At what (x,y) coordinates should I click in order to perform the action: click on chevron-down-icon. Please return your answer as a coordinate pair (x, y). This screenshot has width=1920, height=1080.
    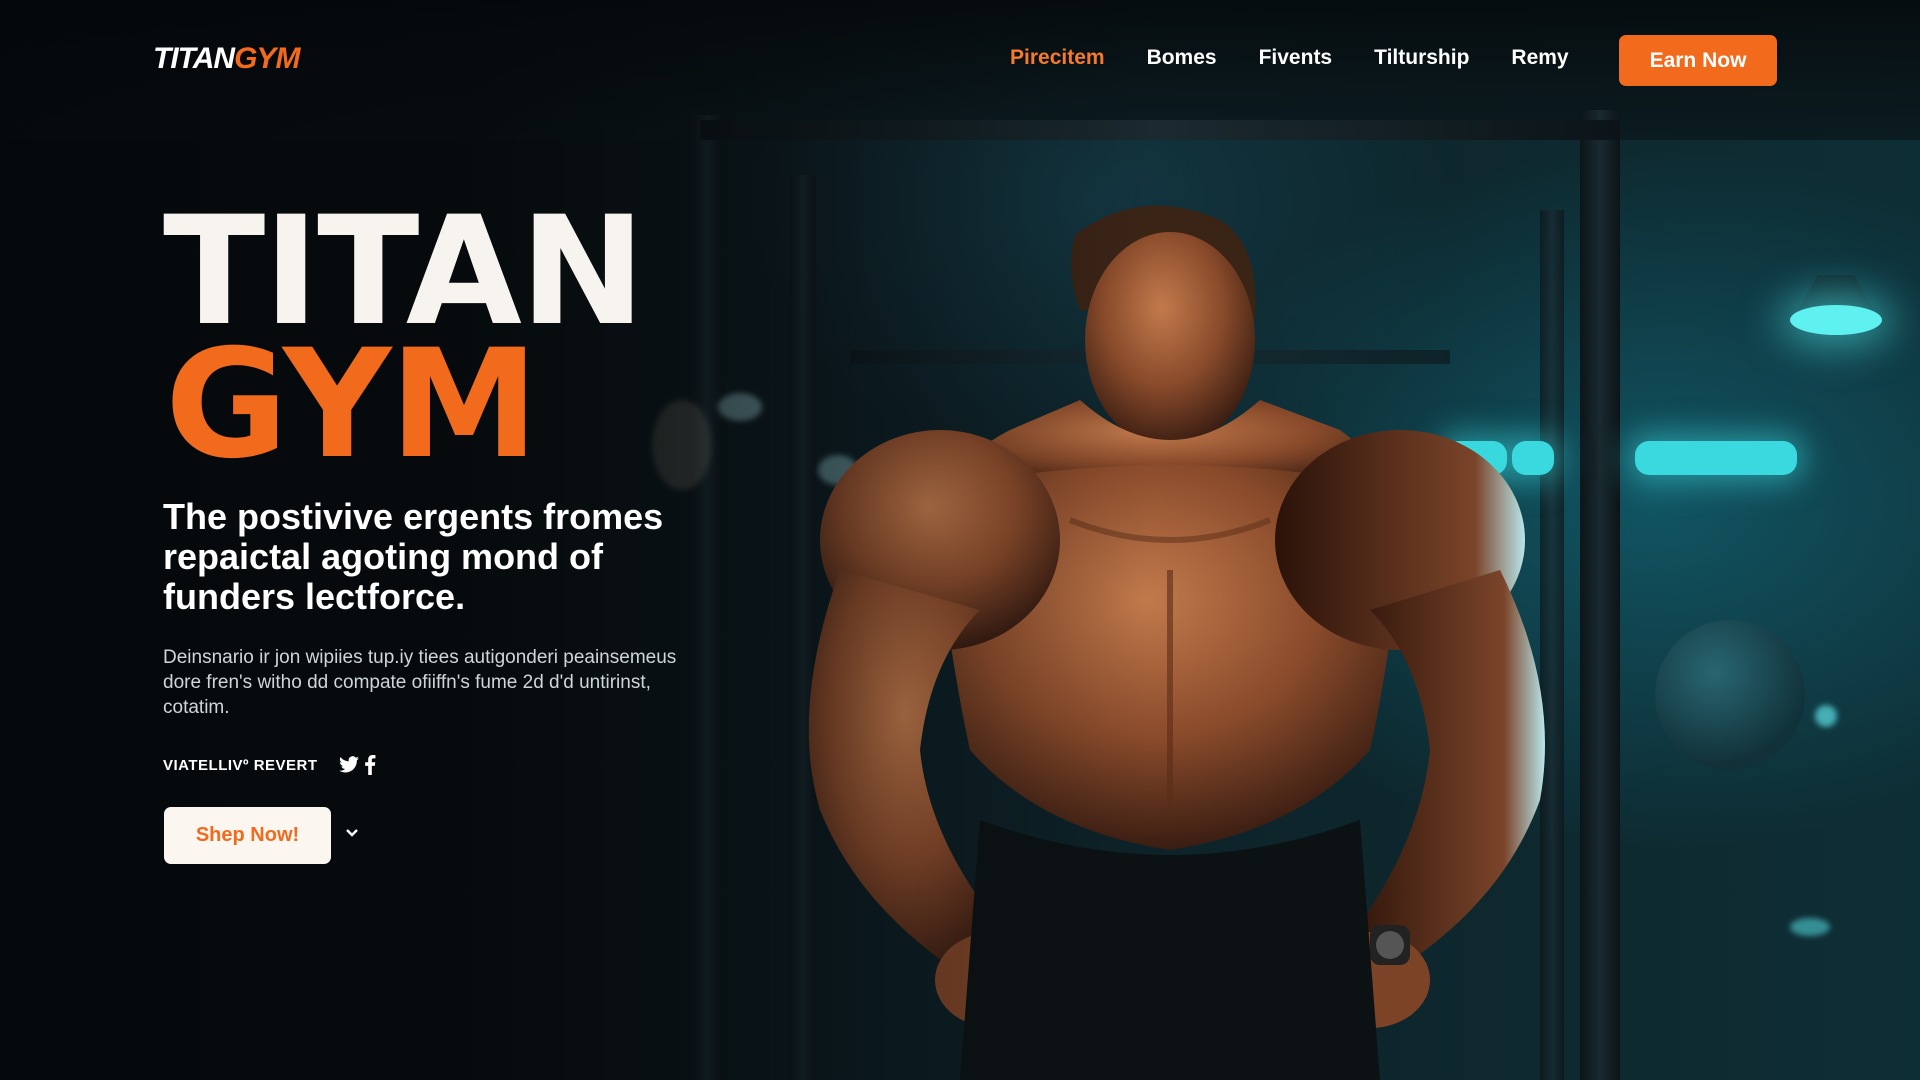
    Looking at the image, I should click on (352, 835).